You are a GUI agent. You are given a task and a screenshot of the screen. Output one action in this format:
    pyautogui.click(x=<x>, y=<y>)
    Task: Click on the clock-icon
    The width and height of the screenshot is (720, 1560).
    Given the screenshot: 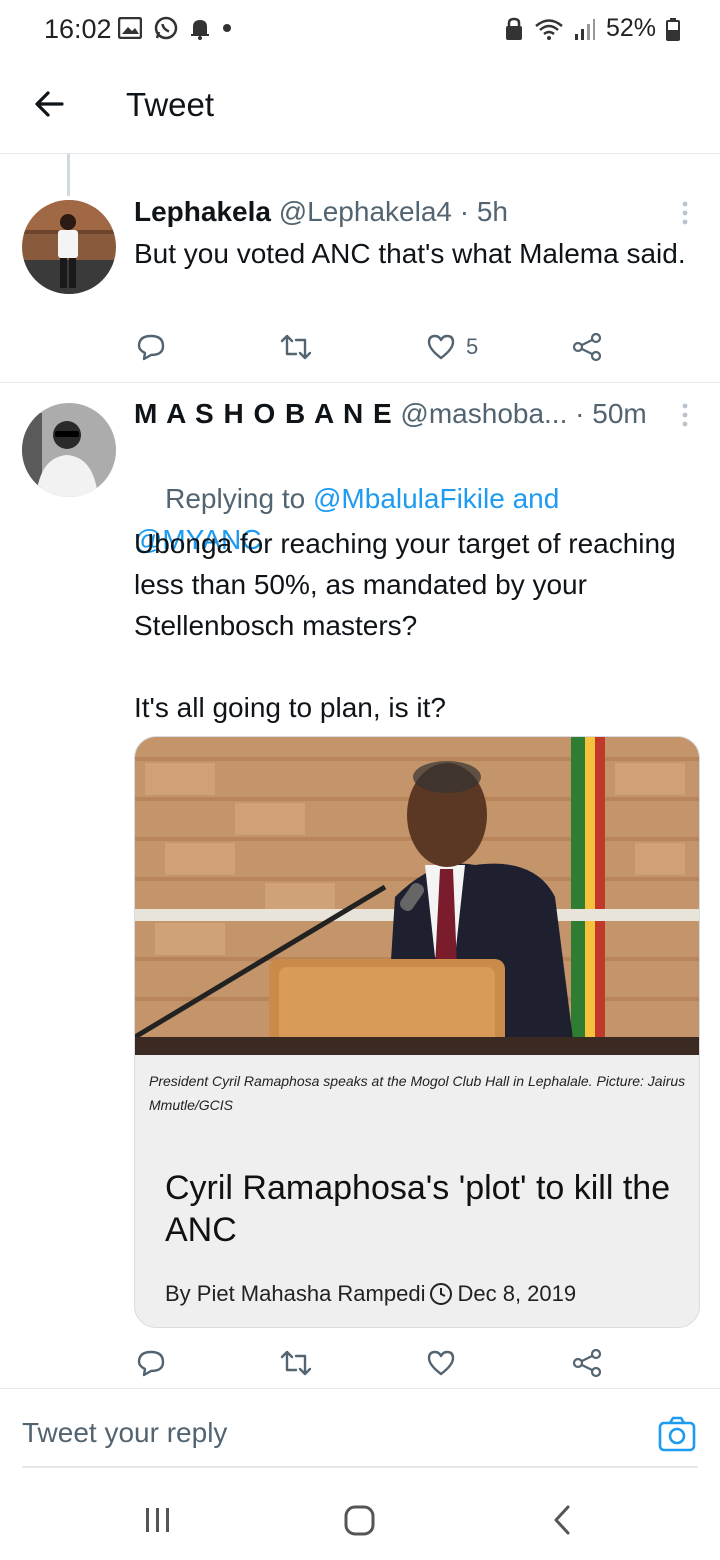 What is the action you would take?
    pyautogui.click(x=441, y=1294)
    